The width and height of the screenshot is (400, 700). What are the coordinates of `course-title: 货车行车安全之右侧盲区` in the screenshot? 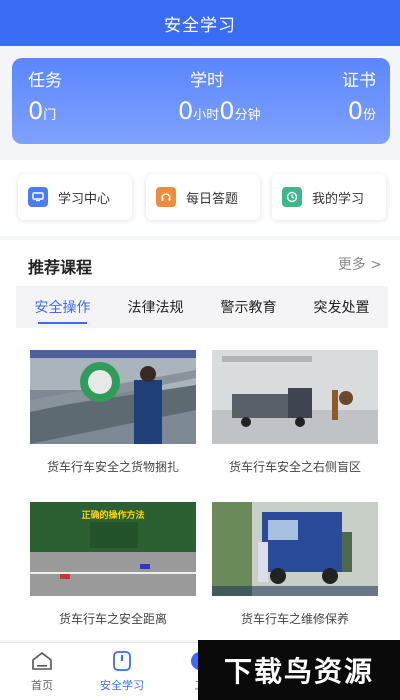 It's located at (294, 467).